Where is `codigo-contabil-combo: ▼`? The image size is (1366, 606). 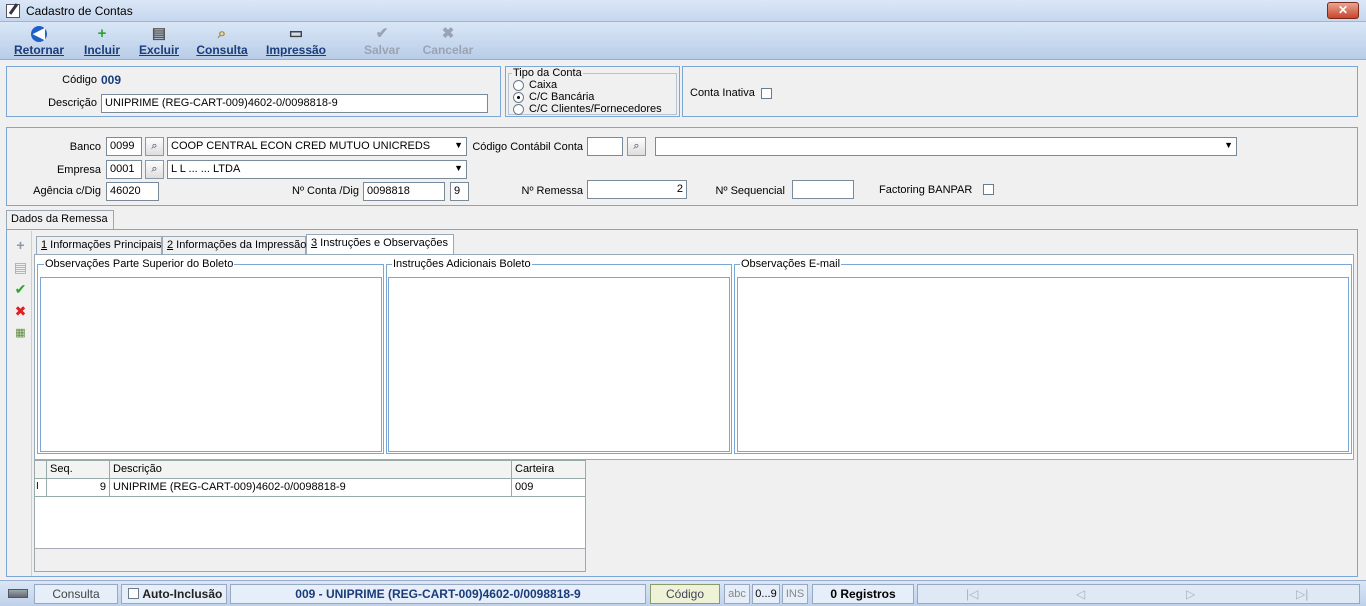 codigo-contabil-combo: ▼ is located at coordinates (946, 146).